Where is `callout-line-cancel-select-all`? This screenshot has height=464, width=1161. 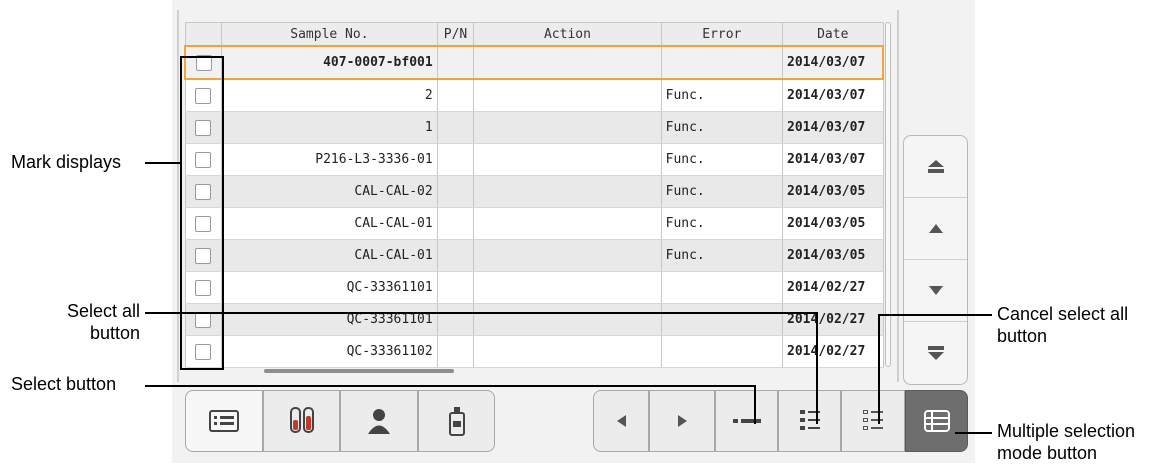 callout-line-cancel-select-all is located at coordinates (935, 315).